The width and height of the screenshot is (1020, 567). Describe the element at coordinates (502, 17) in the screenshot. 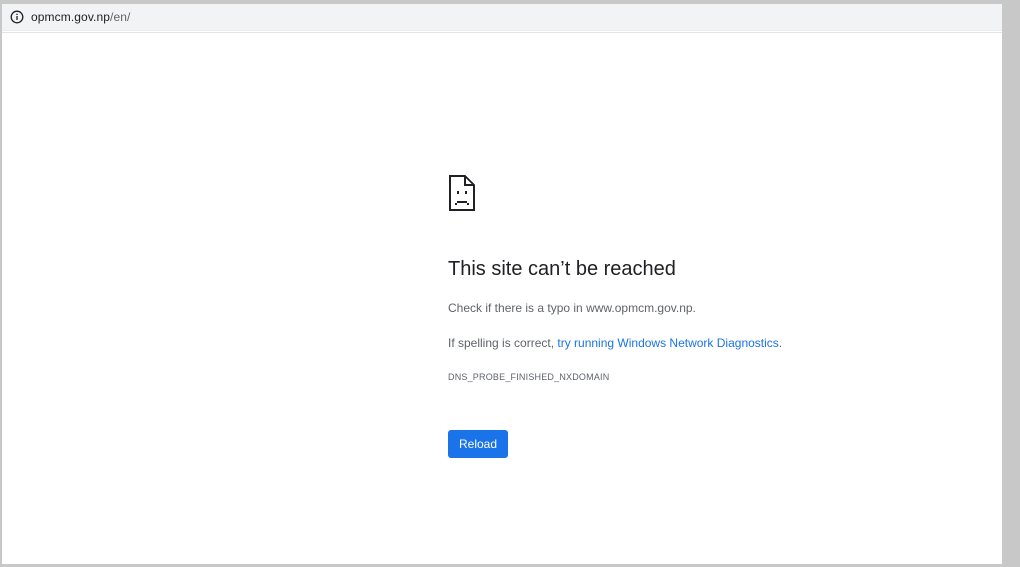

I see `address-bar: opmcm.gov.np/en/` at that location.